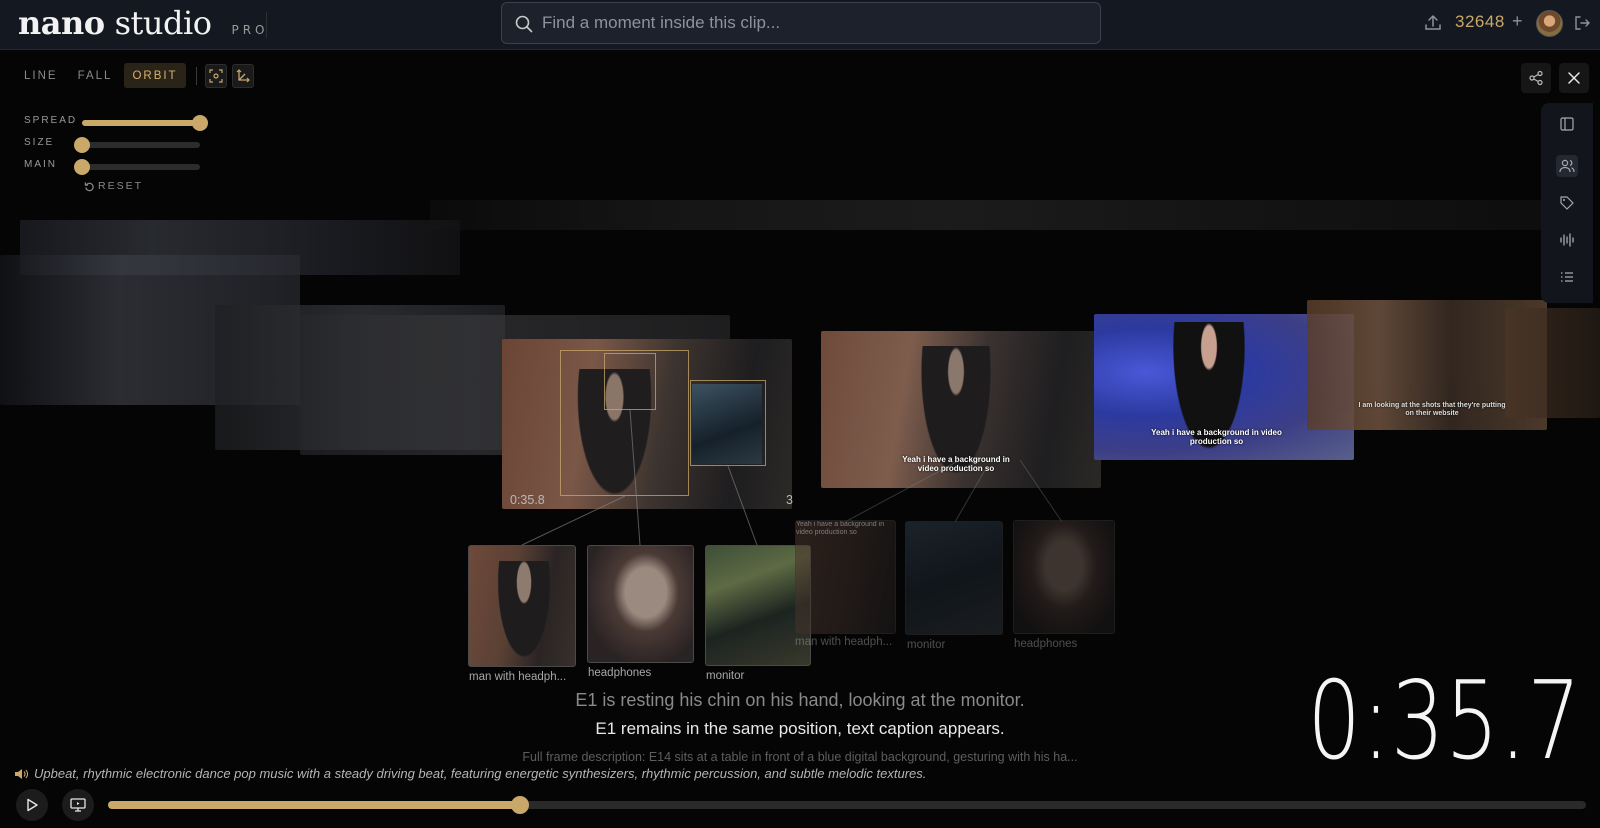 The image size is (1600, 828). I want to click on rail-tags-button, so click(1567, 203).